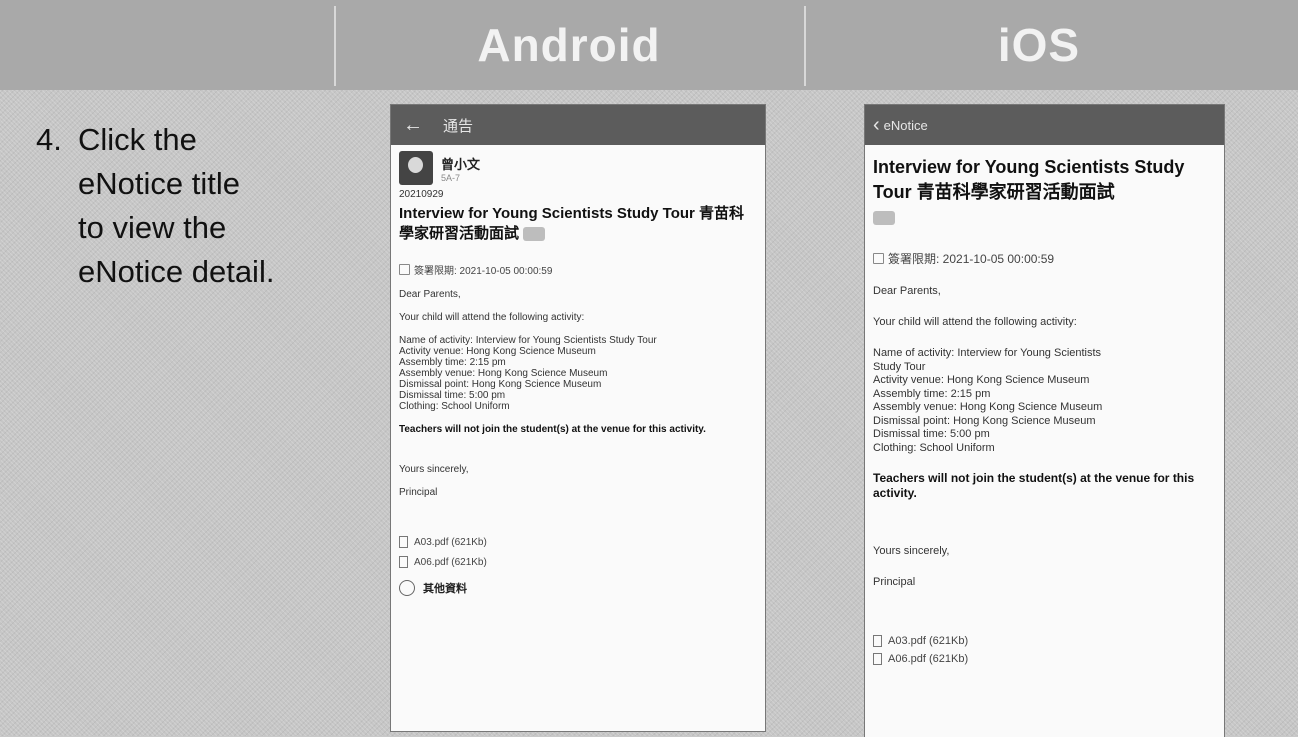  Describe the element at coordinates (578, 125) in the screenshot. I see `android-app-bar: ← 通告` at that location.